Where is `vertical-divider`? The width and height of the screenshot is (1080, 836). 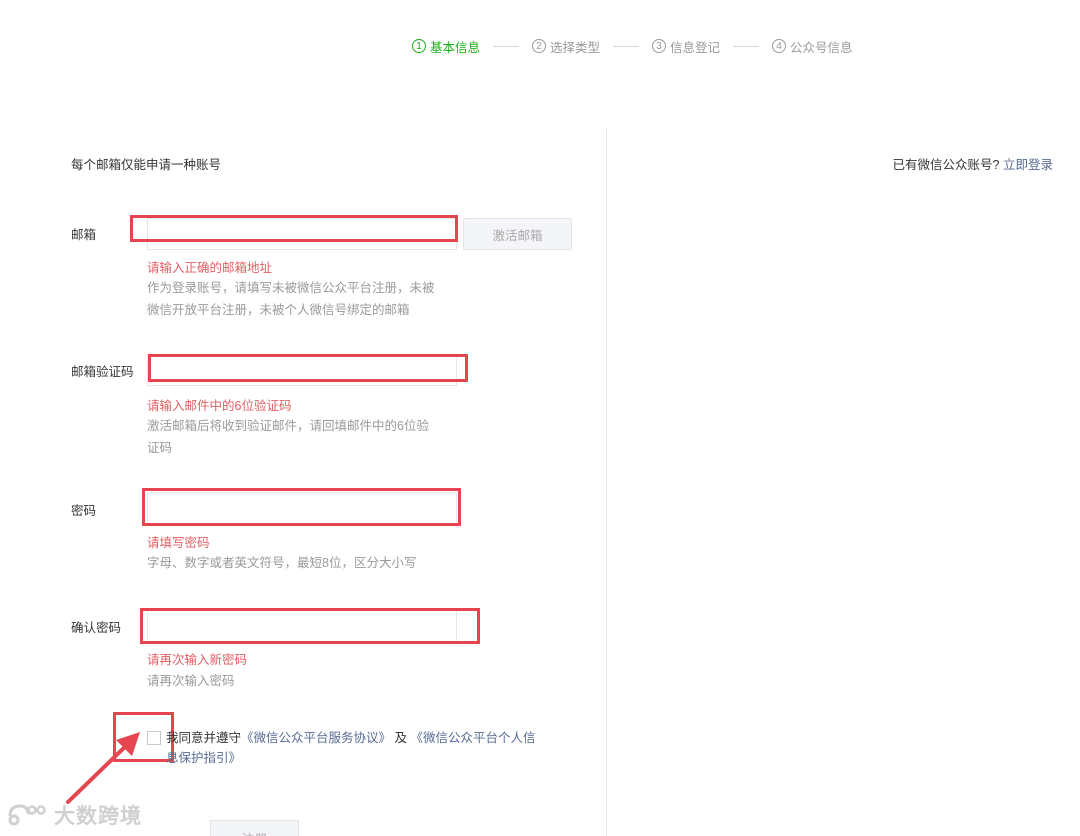
vertical-divider is located at coordinates (606, 482).